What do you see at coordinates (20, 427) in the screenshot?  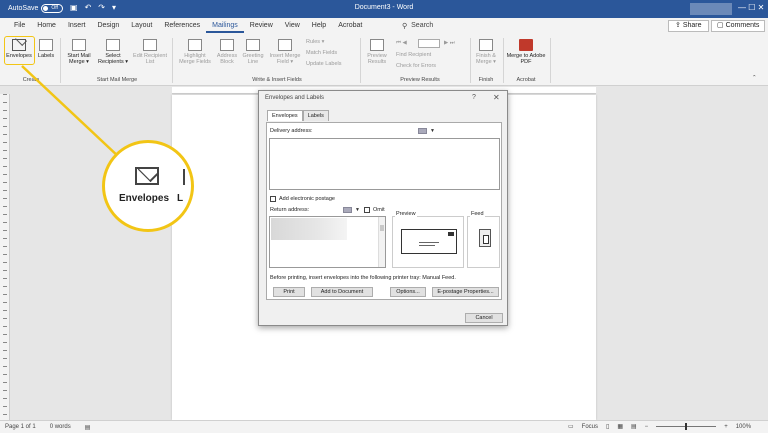 I see `page-count: Page 1 of 1` at bounding box center [20, 427].